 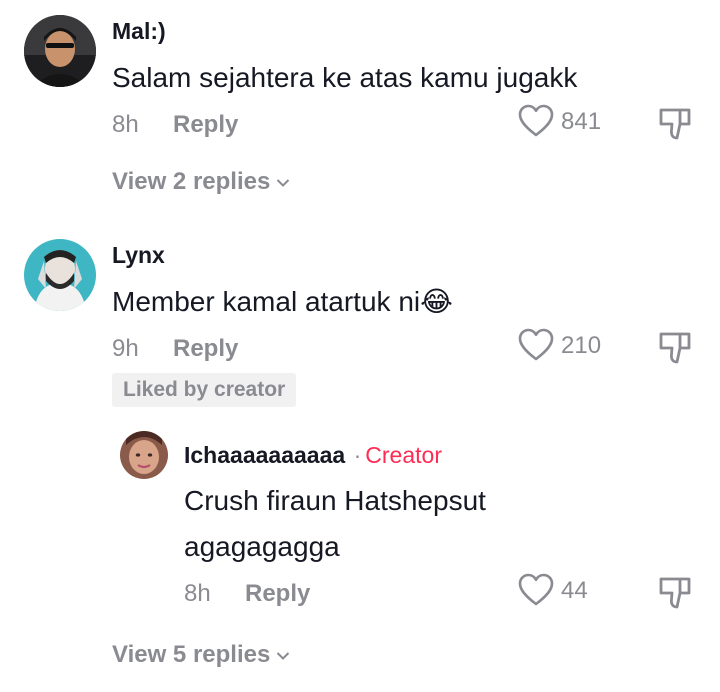 What do you see at coordinates (436, 301) in the screenshot?
I see `laughing-emoji: 😂` at bounding box center [436, 301].